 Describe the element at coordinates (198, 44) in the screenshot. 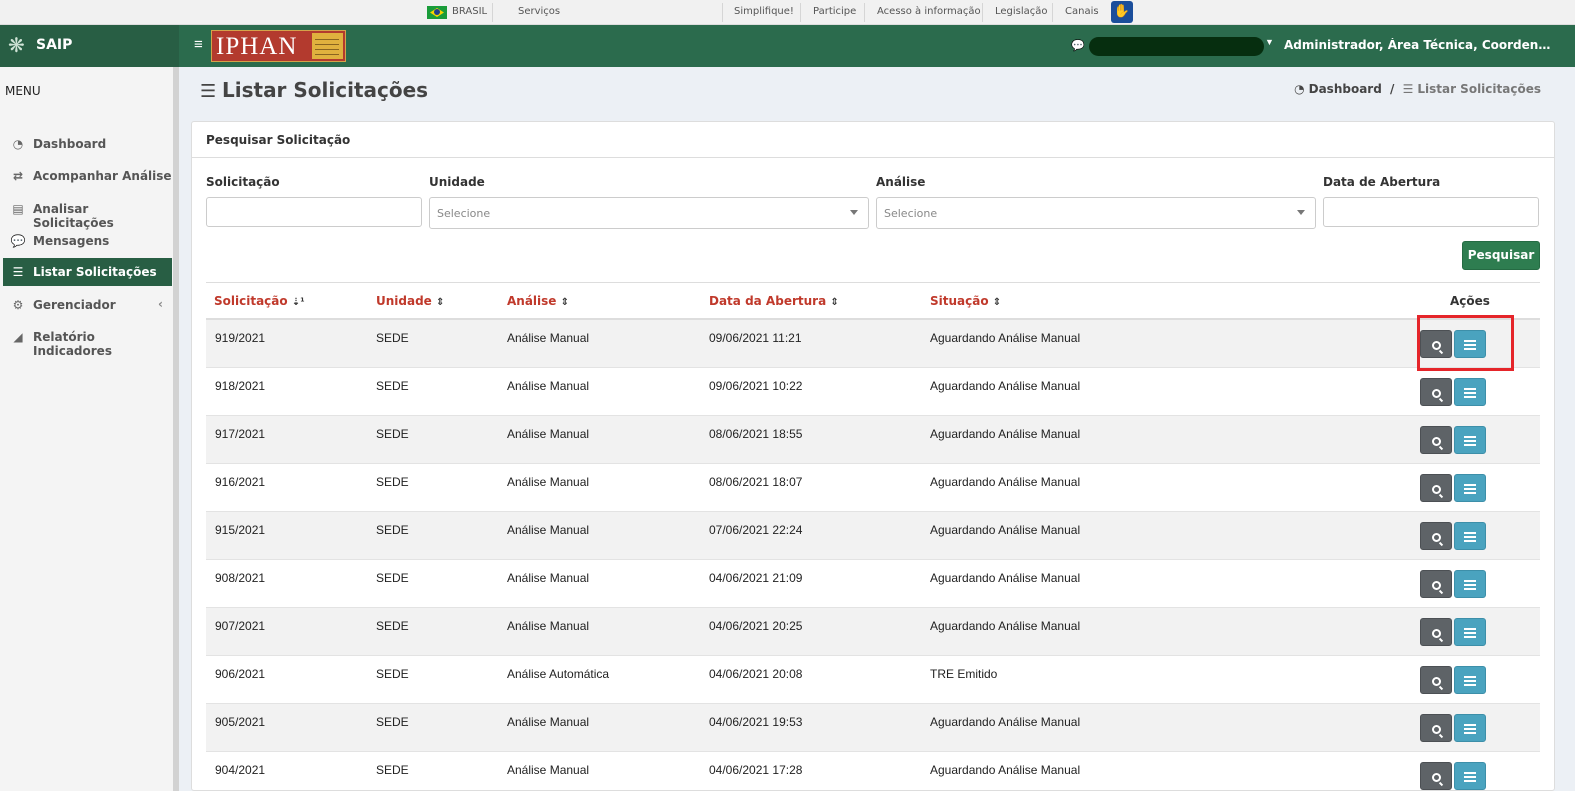

I see `hamburger-menu-icon: ≡` at that location.